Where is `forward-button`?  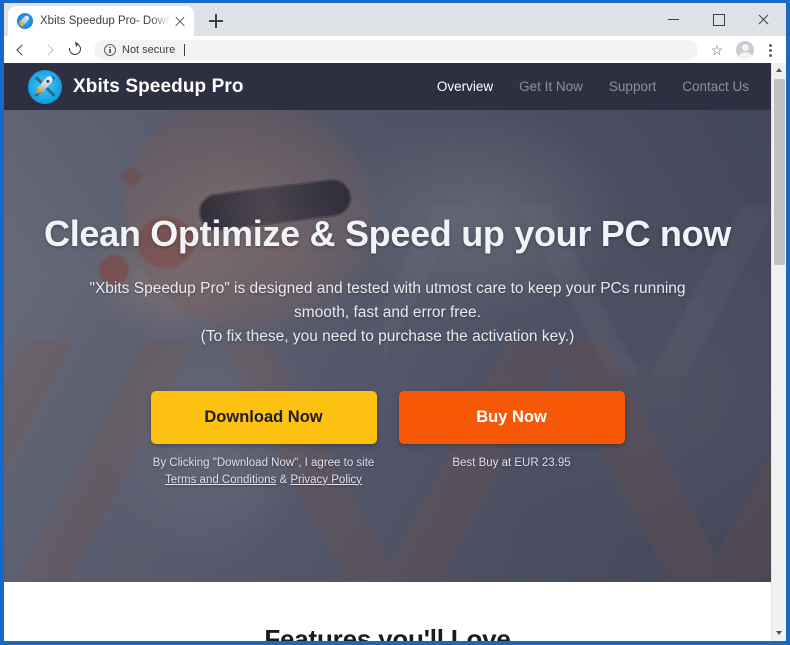 forward-button is located at coordinates (49, 50).